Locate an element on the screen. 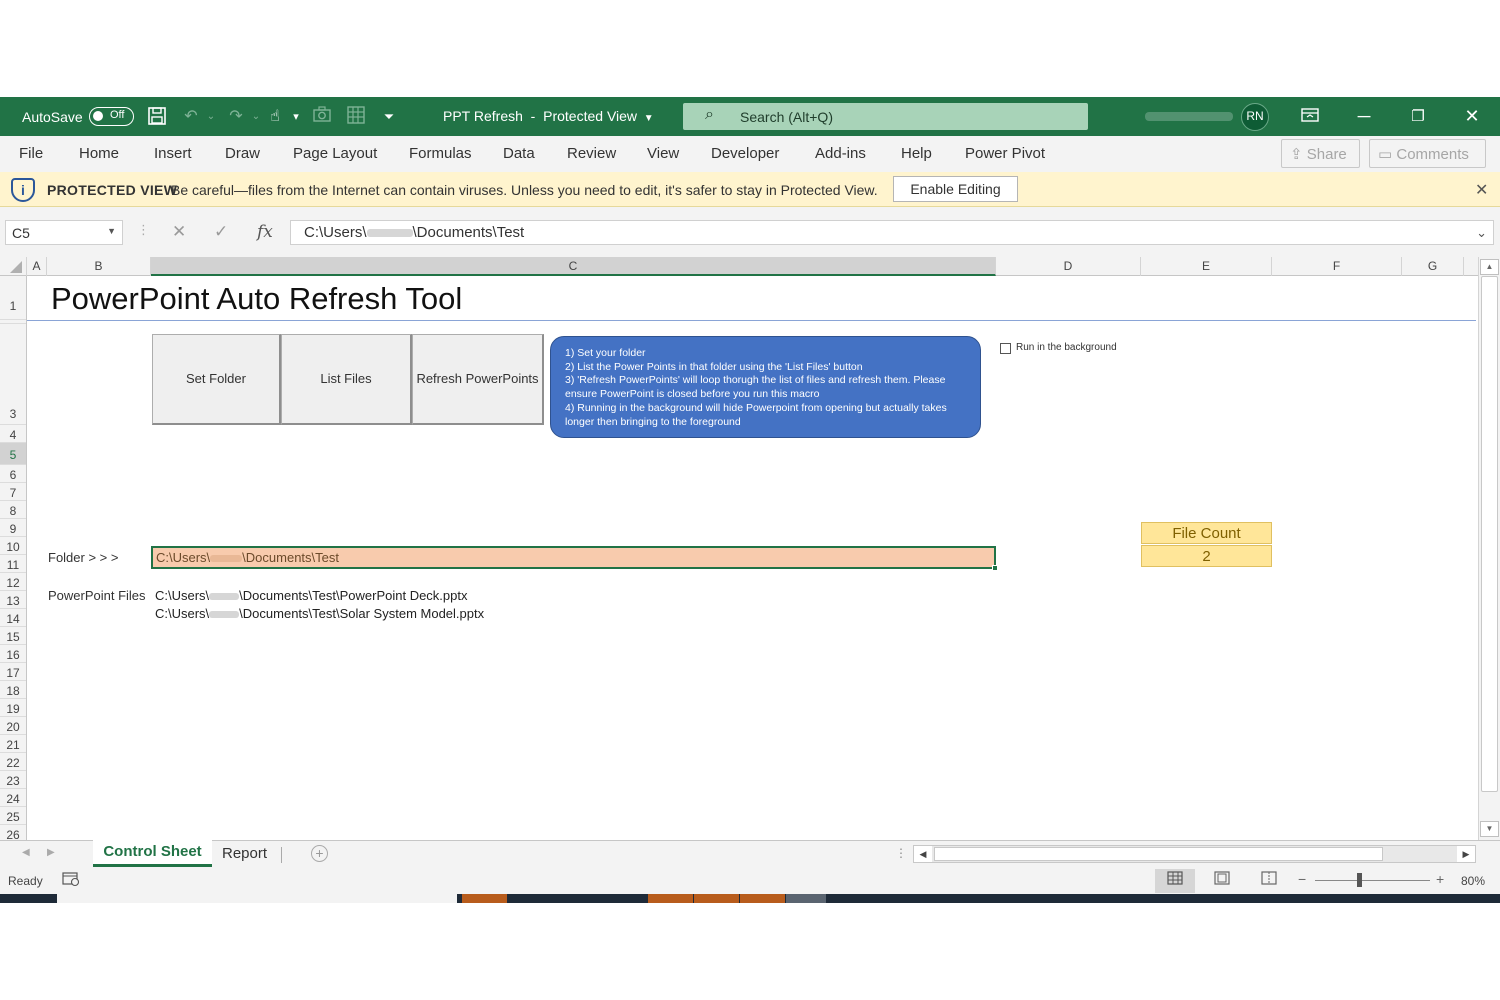 The width and height of the screenshot is (1500, 1000). run-in-background-checkbox is located at coordinates (1005, 348).